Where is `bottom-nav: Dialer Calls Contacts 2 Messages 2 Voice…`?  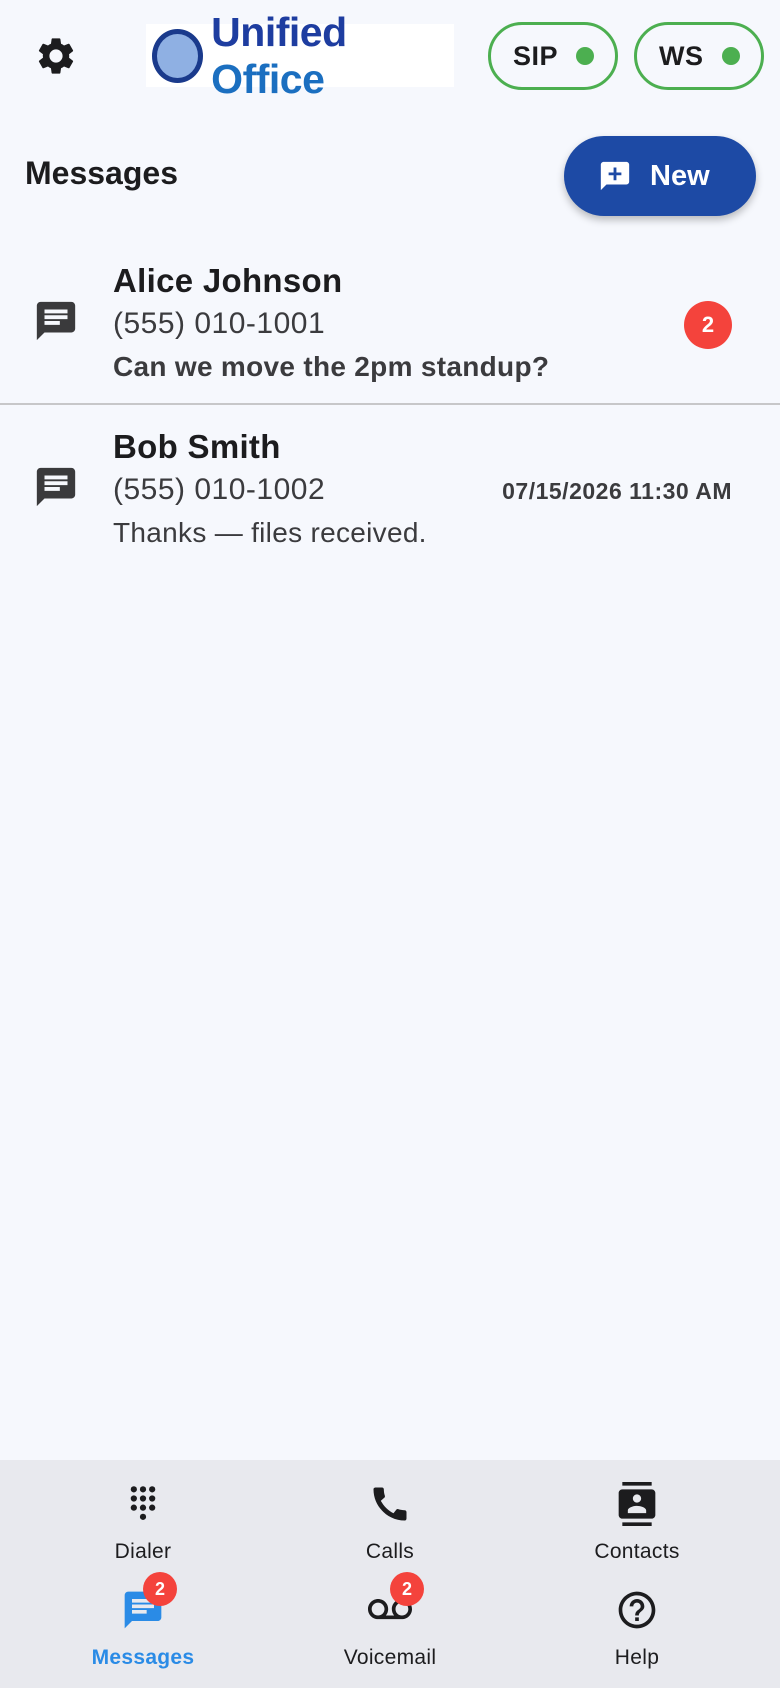
bottom-nav: Dialer Calls Contacts 2 Messages 2 Voice… is located at coordinates (390, 1574).